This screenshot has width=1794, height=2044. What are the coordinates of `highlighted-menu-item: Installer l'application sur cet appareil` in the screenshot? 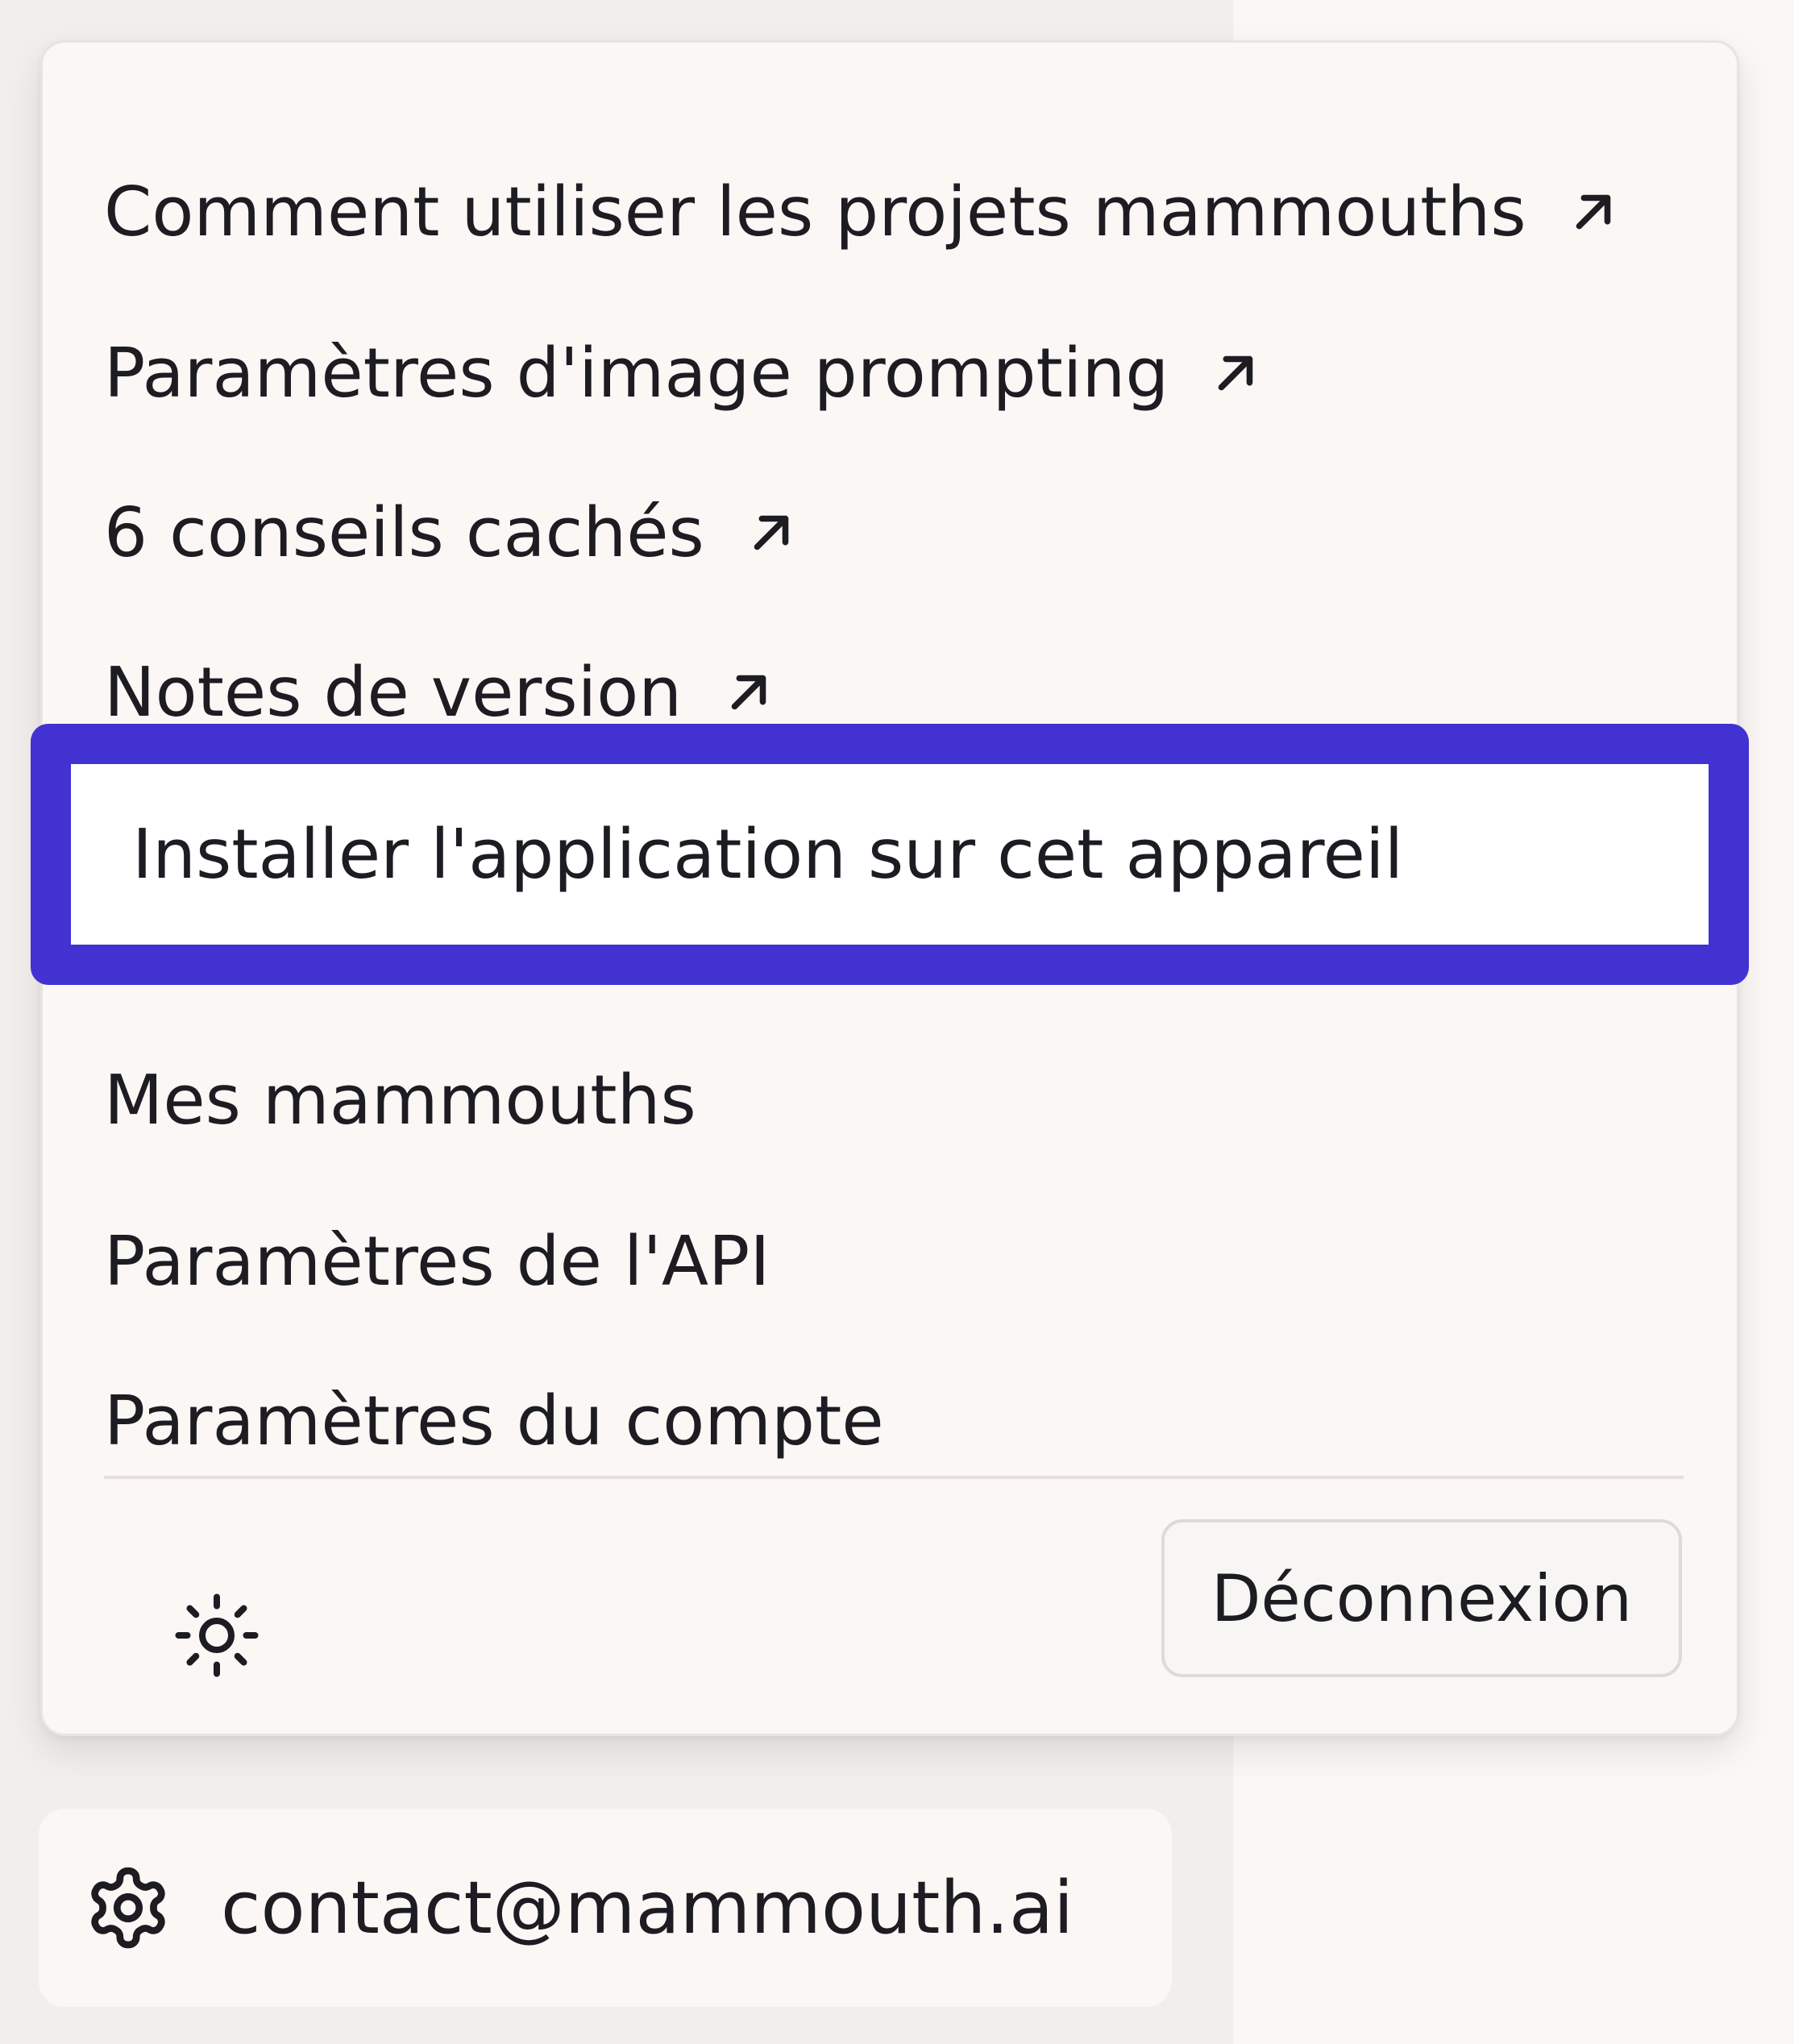 It's located at (890, 854).